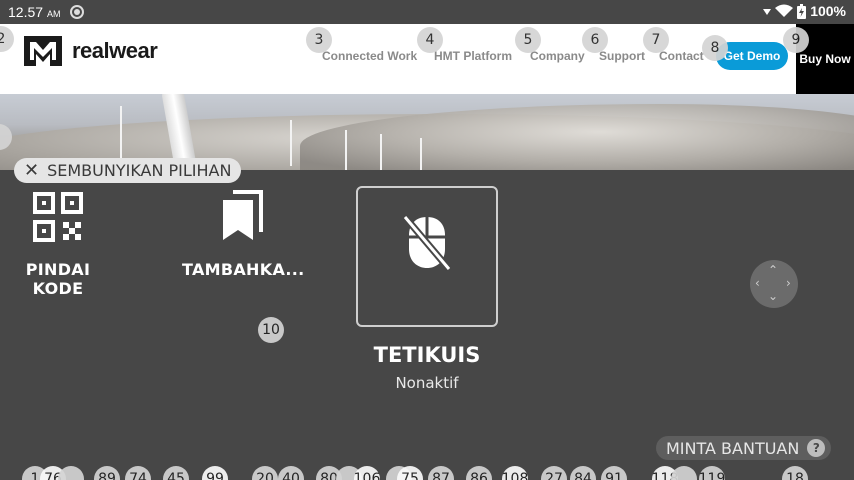 This screenshot has width=854, height=480. What do you see at coordinates (427, 355) in the screenshot?
I see `mouse-title: TETIKUIS` at bounding box center [427, 355].